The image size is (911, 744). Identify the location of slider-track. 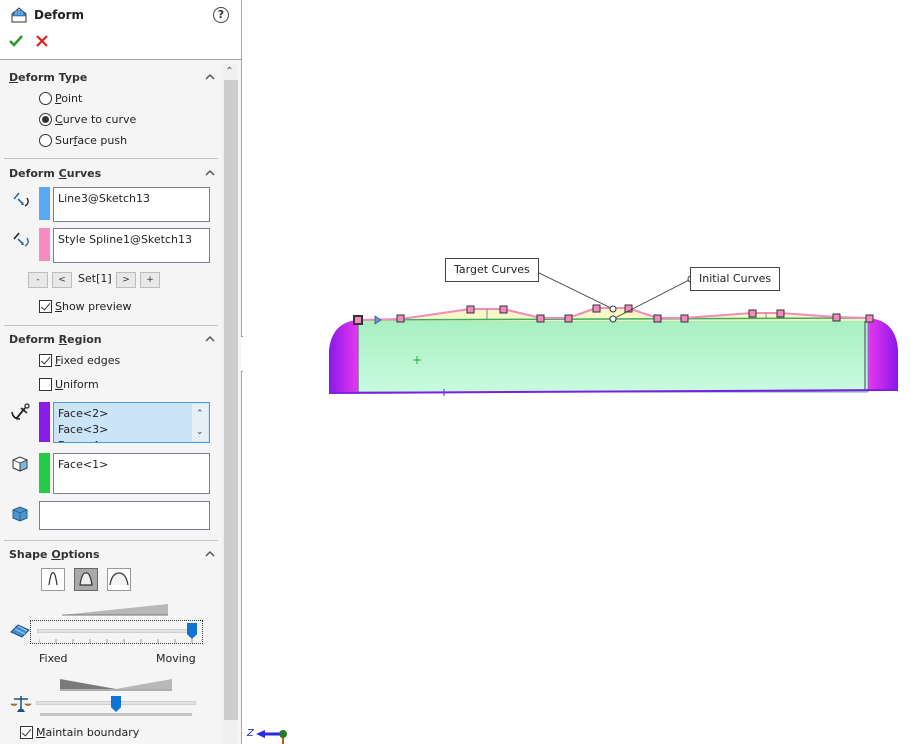
(117, 631).